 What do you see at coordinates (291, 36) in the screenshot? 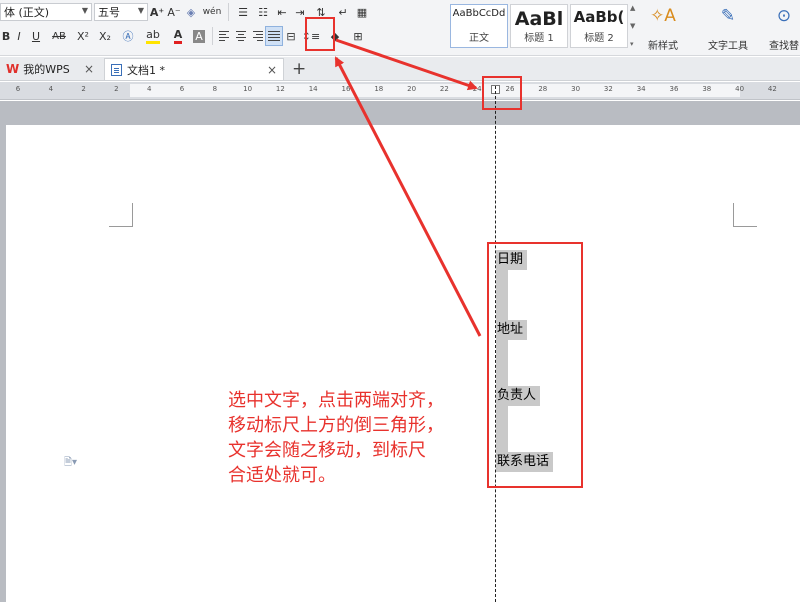
I see `distributed-button: ⊟` at bounding box center [291, 36].